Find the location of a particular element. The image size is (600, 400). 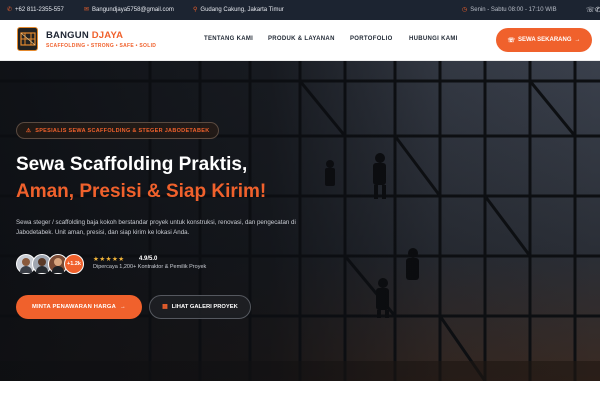

mail-icon: ✉ is located at coordinates (87, 10).